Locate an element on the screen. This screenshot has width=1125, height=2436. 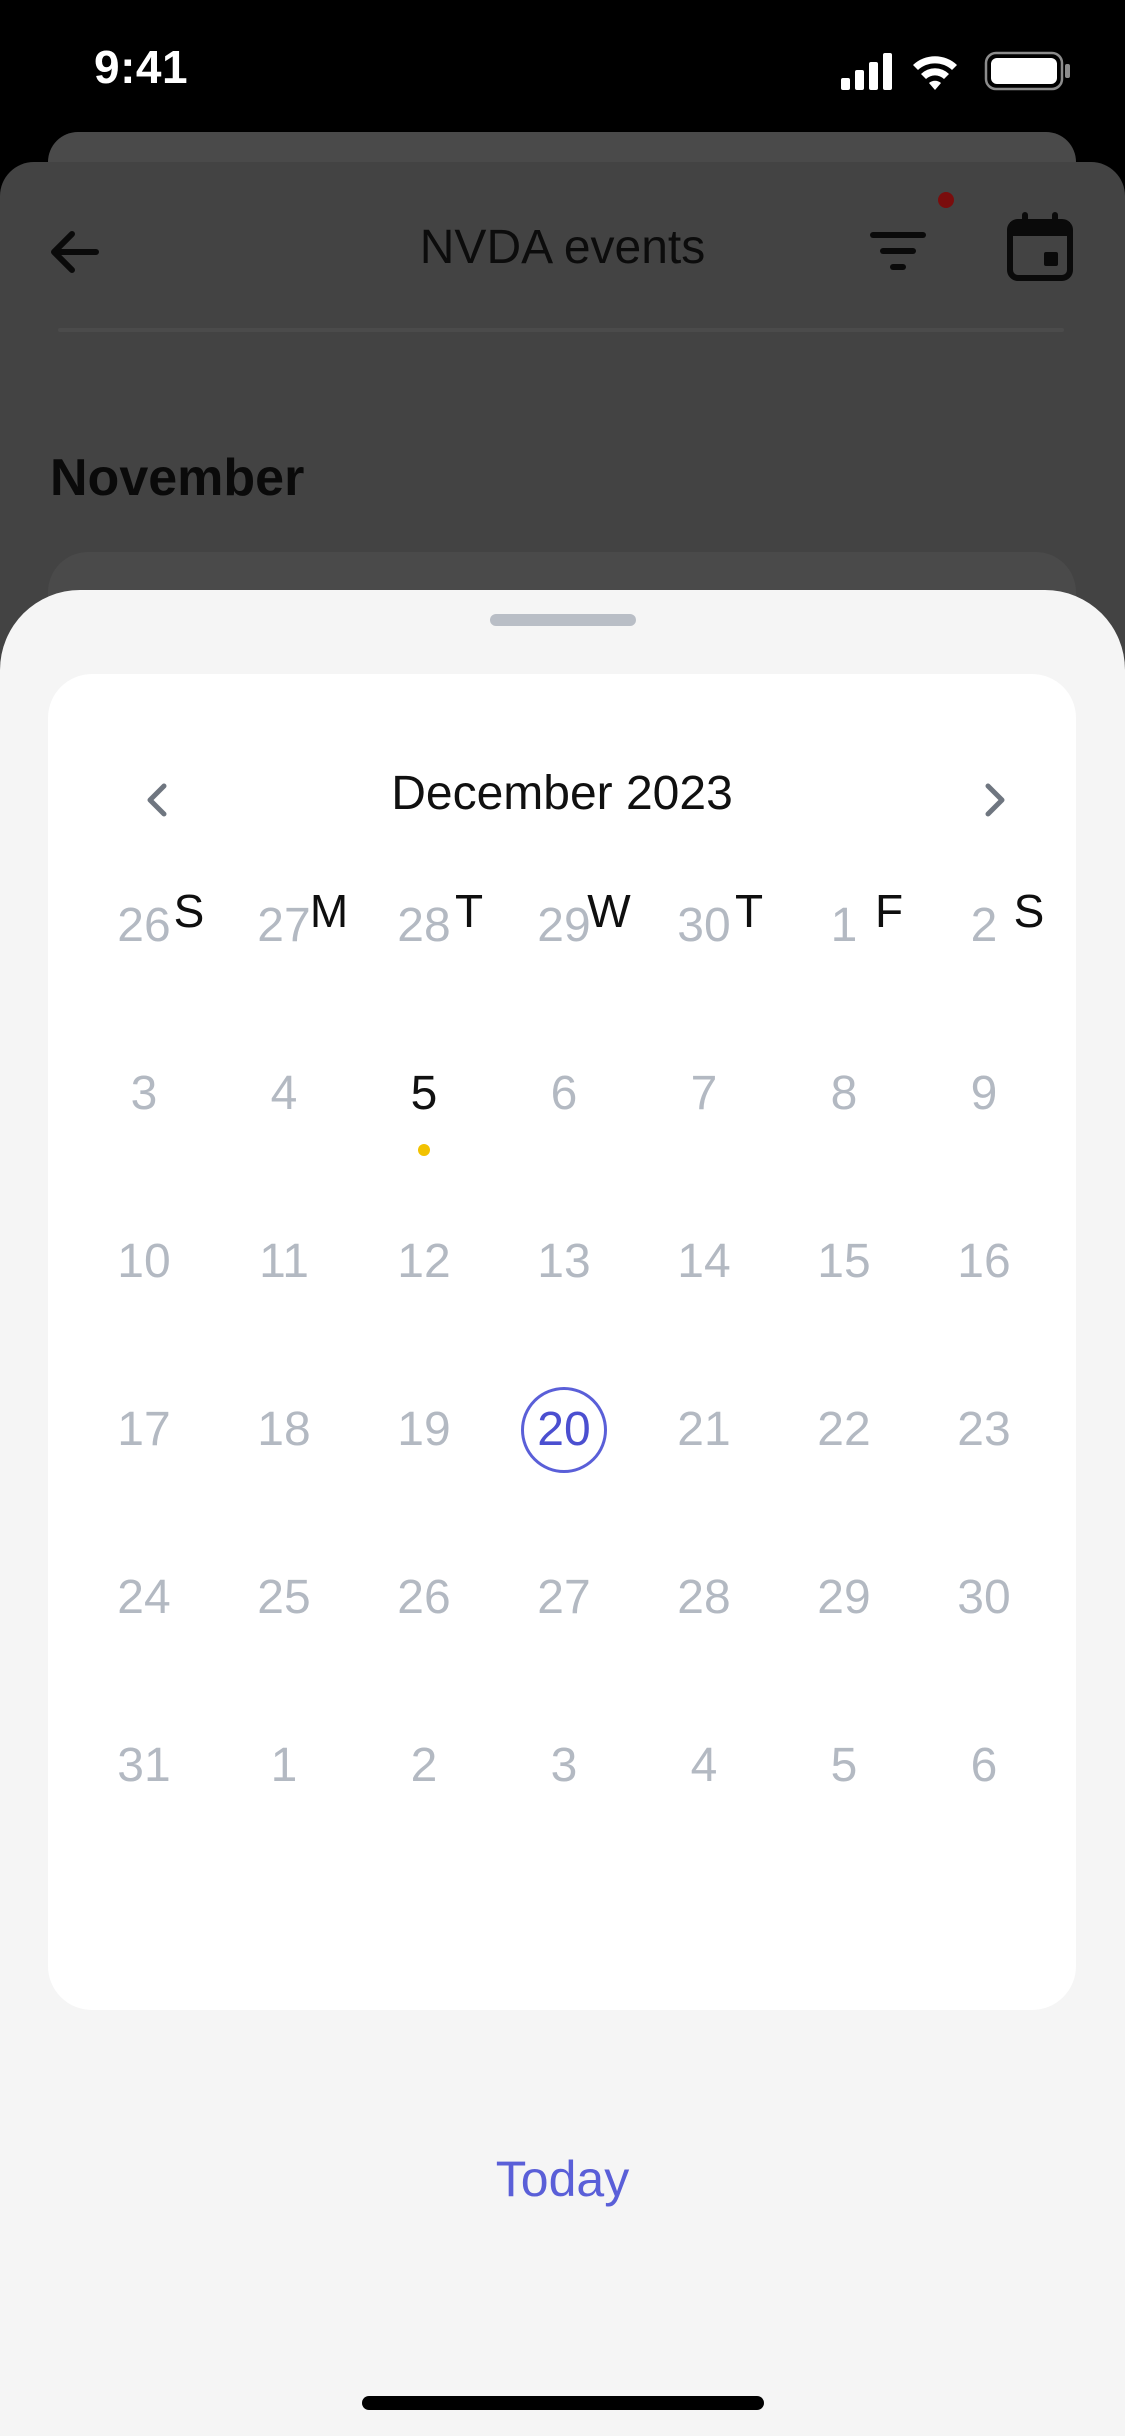
calendar-day: 13 is located at coordinates (564, 1262).